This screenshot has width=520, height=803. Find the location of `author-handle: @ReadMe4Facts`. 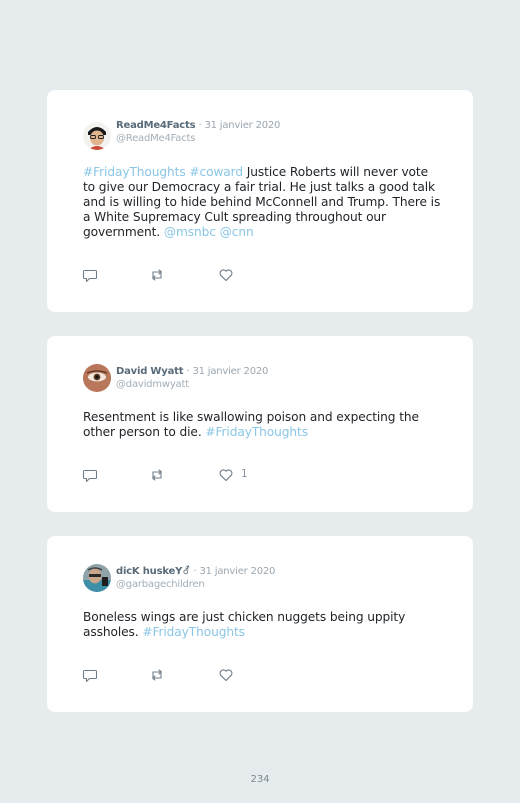

author-handle: @ReadMe4Facts is located at coordinates (198, 139).